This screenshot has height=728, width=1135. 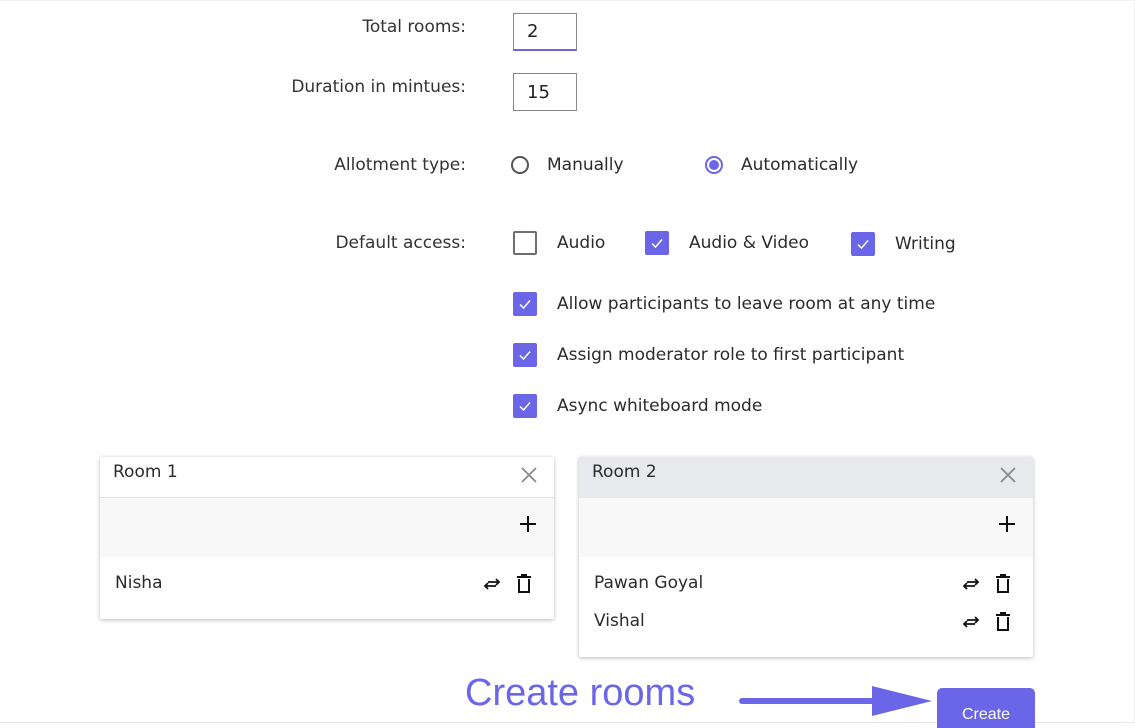 I want to click on room-title: Room 2, so click(x=624, y=472).